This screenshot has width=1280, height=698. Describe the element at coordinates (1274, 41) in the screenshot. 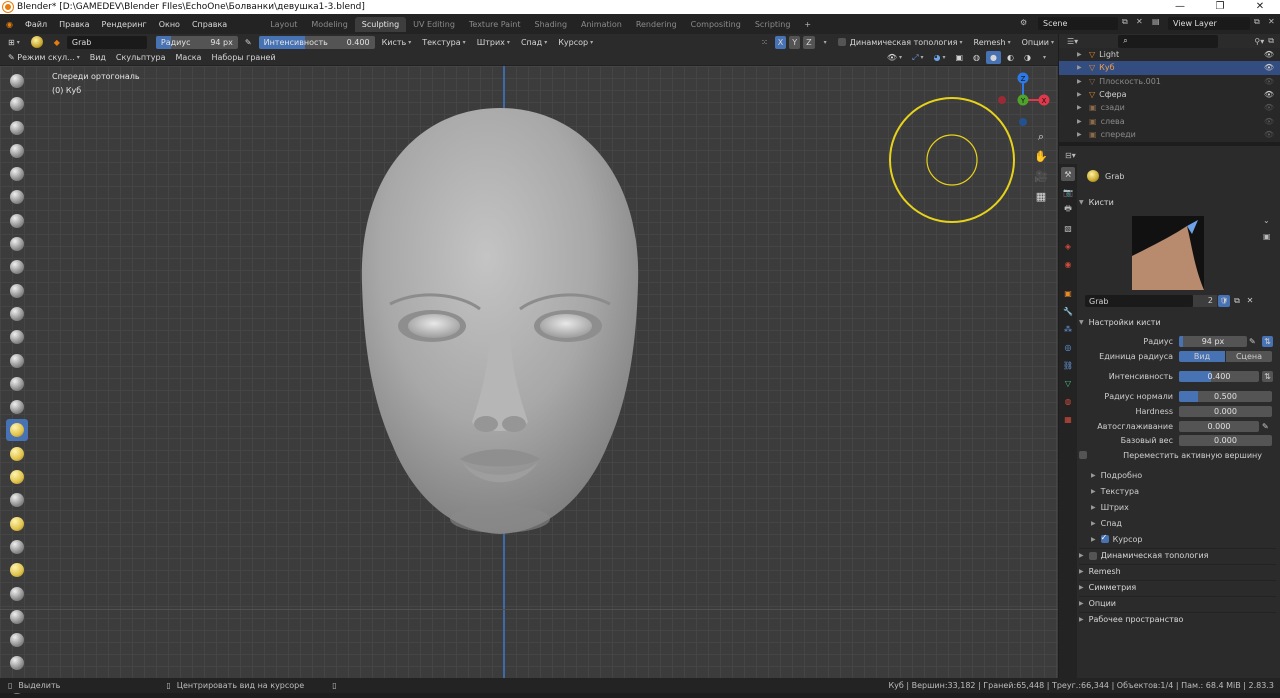

I see `new-collection-icon: ⧉` at that location.